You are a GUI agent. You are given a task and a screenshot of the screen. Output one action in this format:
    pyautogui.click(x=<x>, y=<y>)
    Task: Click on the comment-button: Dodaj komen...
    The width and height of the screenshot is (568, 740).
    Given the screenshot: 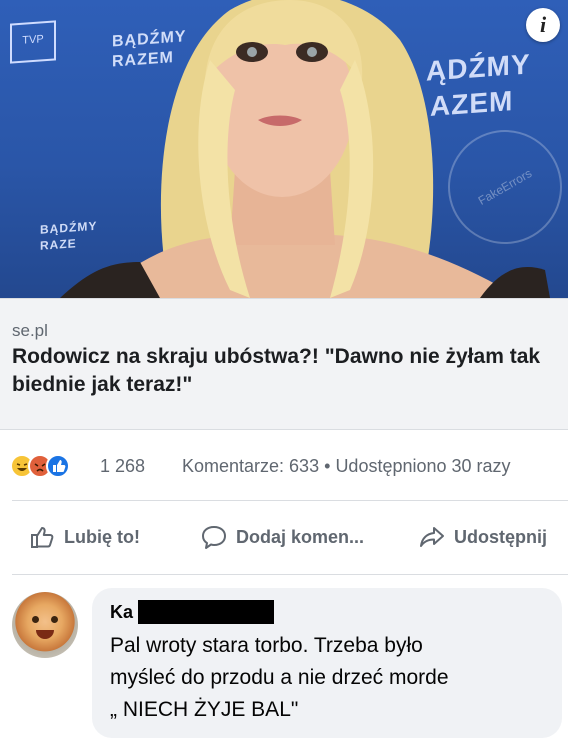 What is the action you would take?
    pyautogui.click(x=282, y=537)
    